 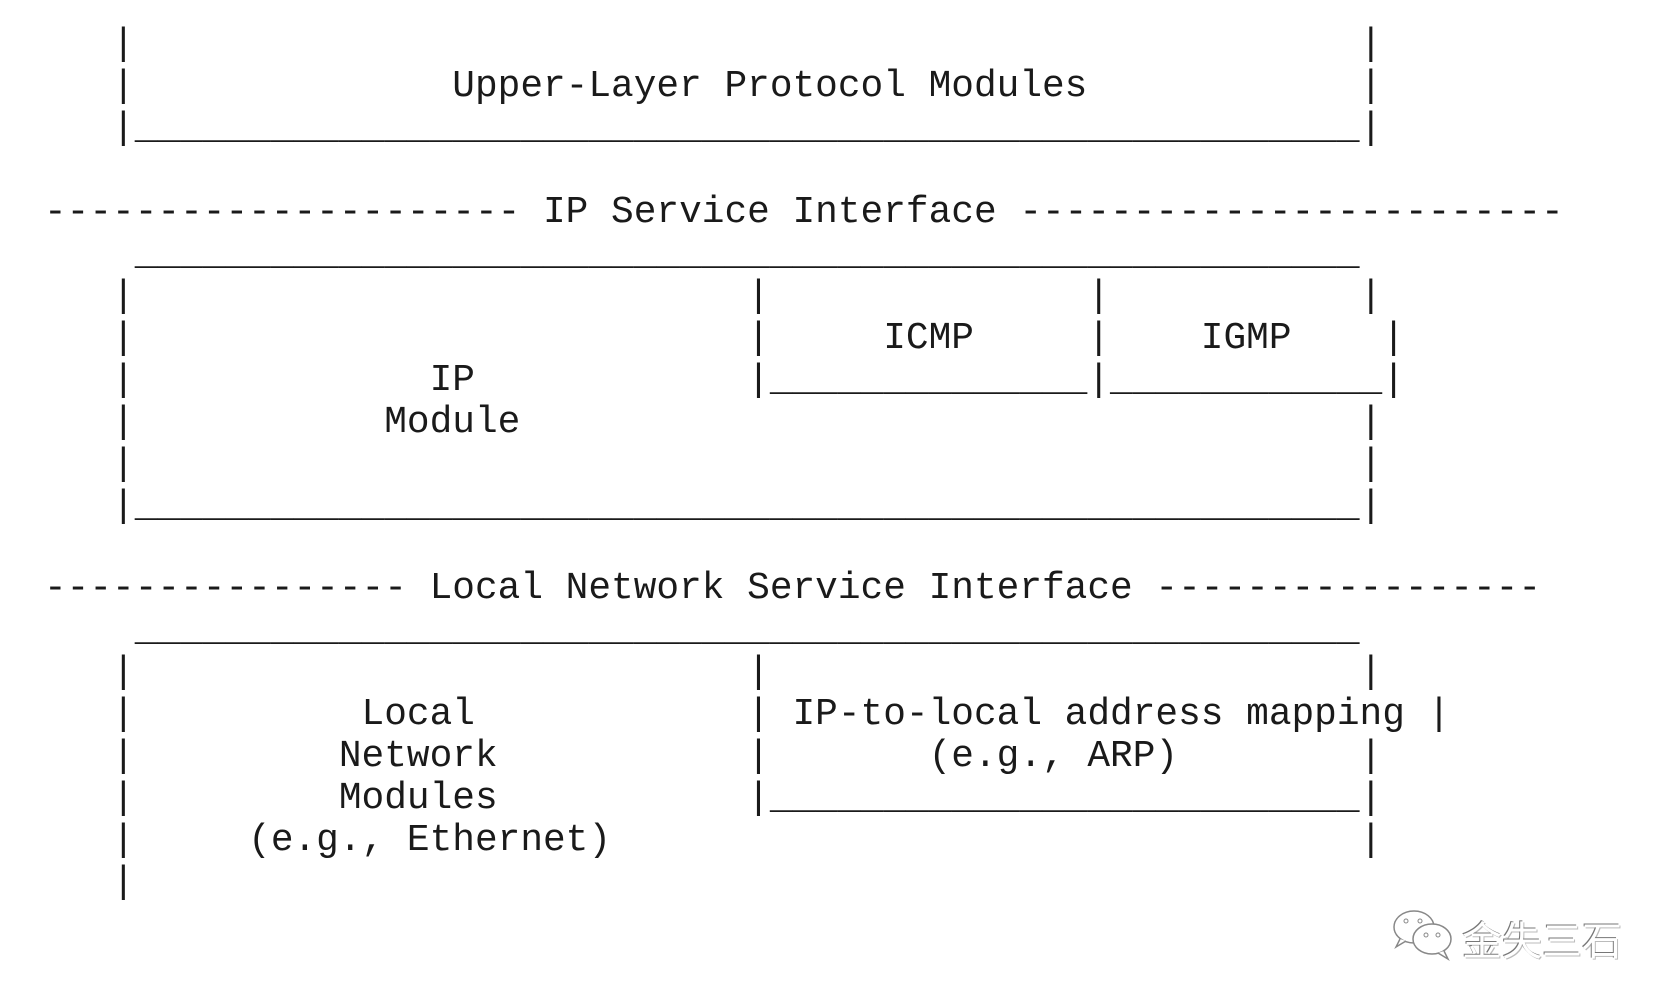 I want to click on ip-label-row: | IP |______________|____________|, so click(x=724, y=381).